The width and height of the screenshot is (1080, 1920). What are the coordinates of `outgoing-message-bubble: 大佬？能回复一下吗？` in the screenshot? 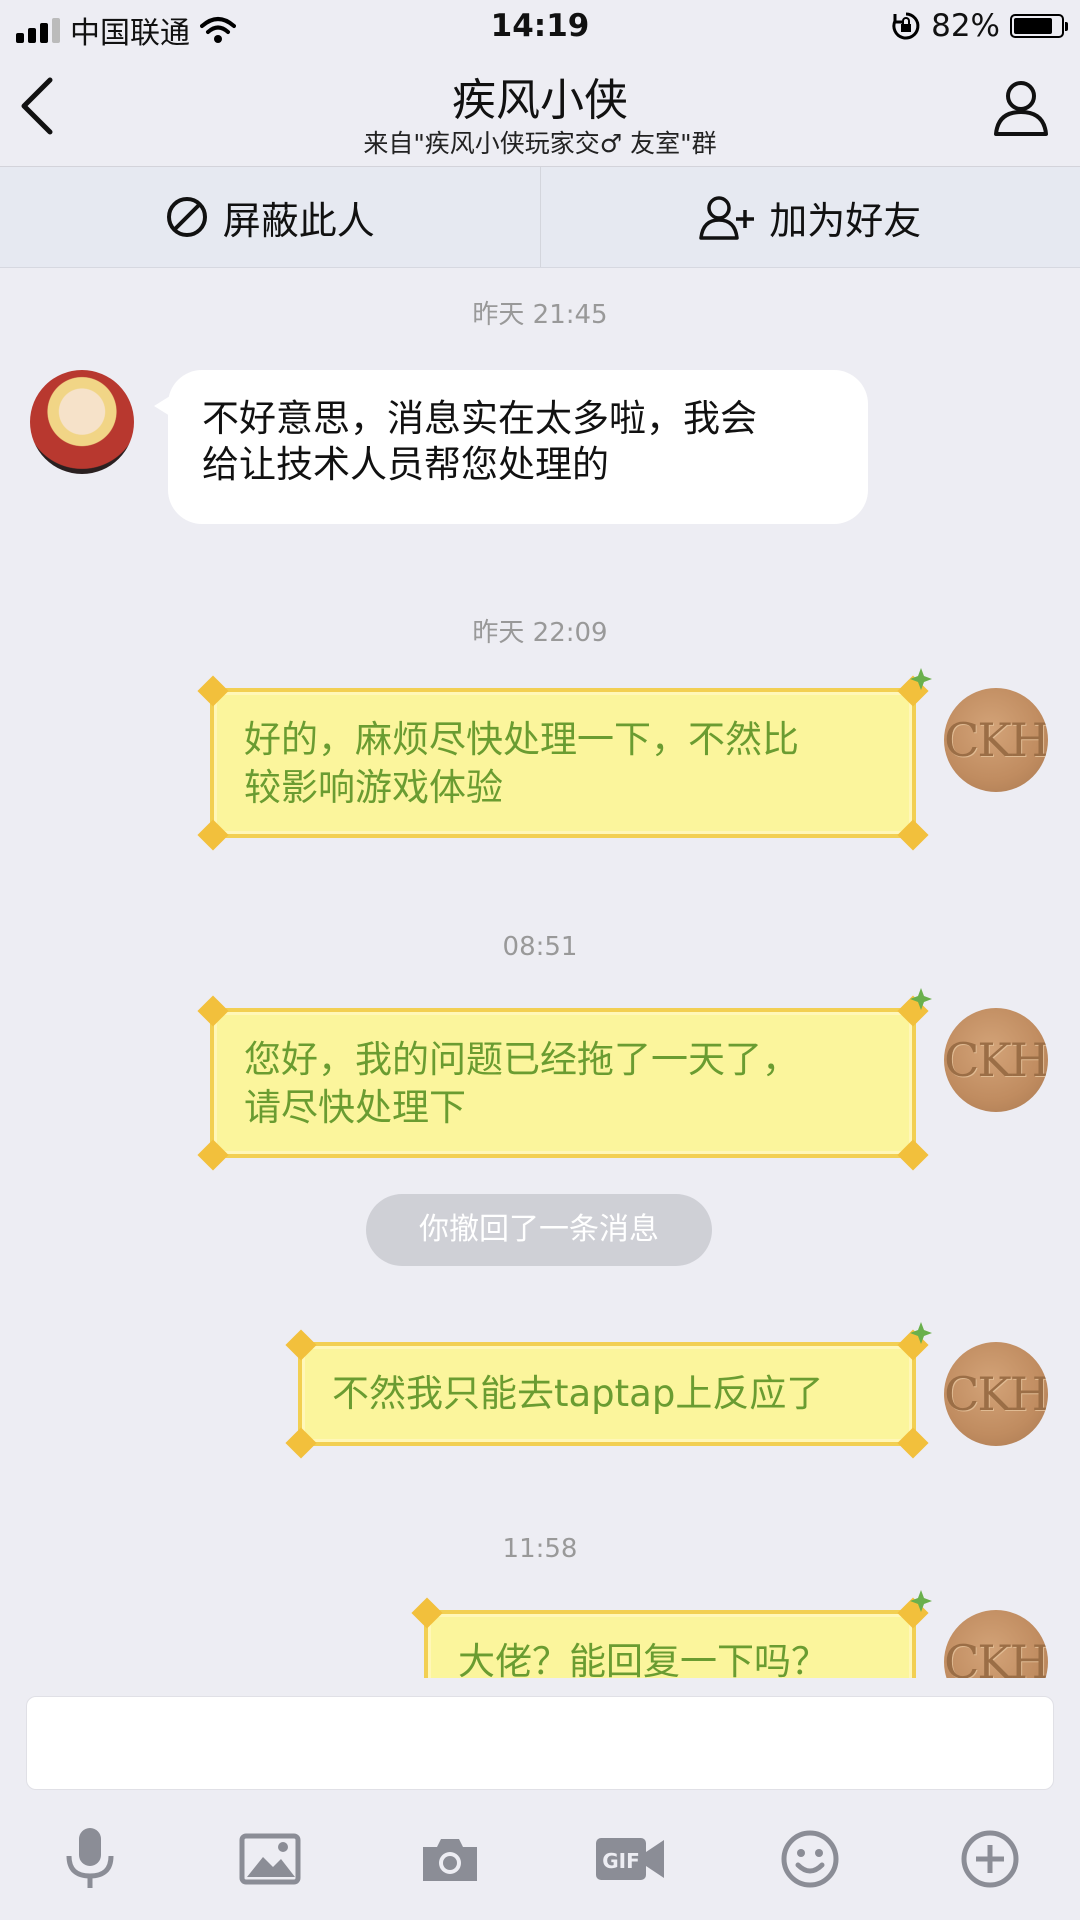 It's located at (671, 1634).